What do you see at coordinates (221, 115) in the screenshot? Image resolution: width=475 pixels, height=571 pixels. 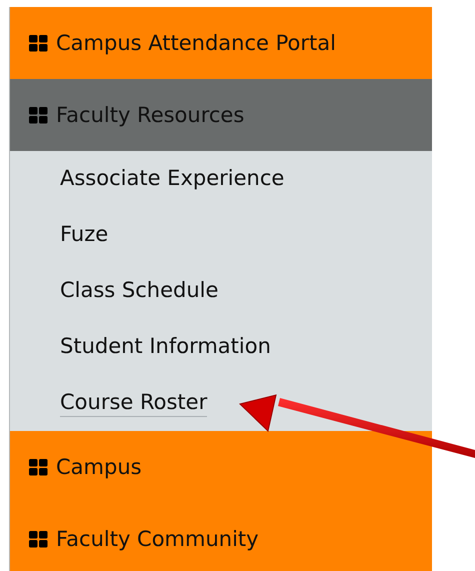 I see `menu-header: Faculty Resources` at bounding box center [221, 115].